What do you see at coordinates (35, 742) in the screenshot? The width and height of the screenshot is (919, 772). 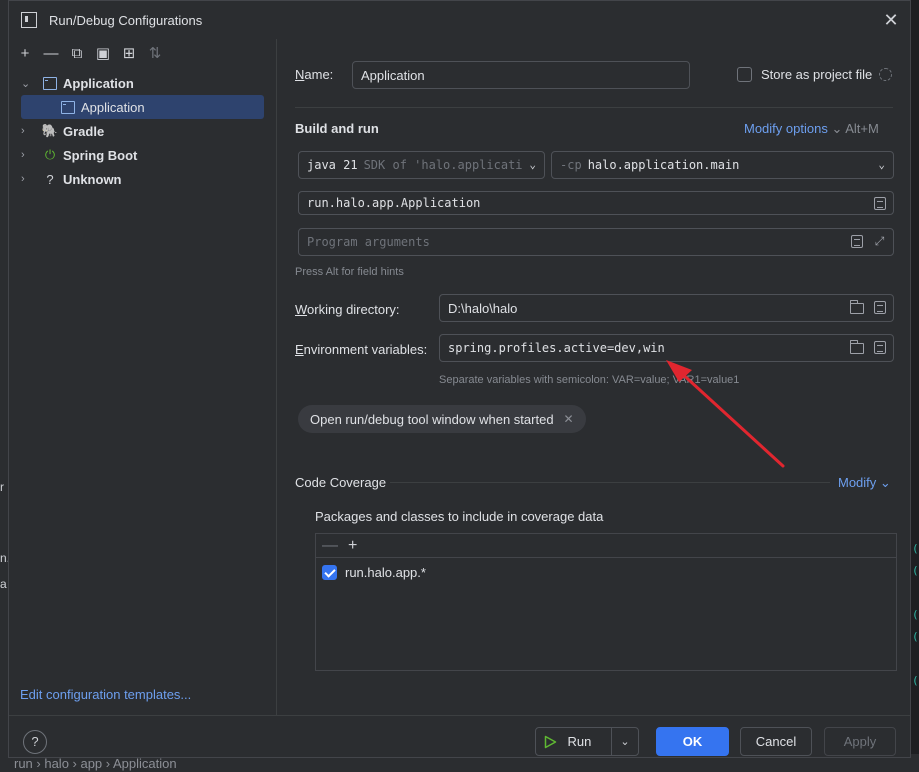 I see `help-button: ?` at bounding box center [35, 742].